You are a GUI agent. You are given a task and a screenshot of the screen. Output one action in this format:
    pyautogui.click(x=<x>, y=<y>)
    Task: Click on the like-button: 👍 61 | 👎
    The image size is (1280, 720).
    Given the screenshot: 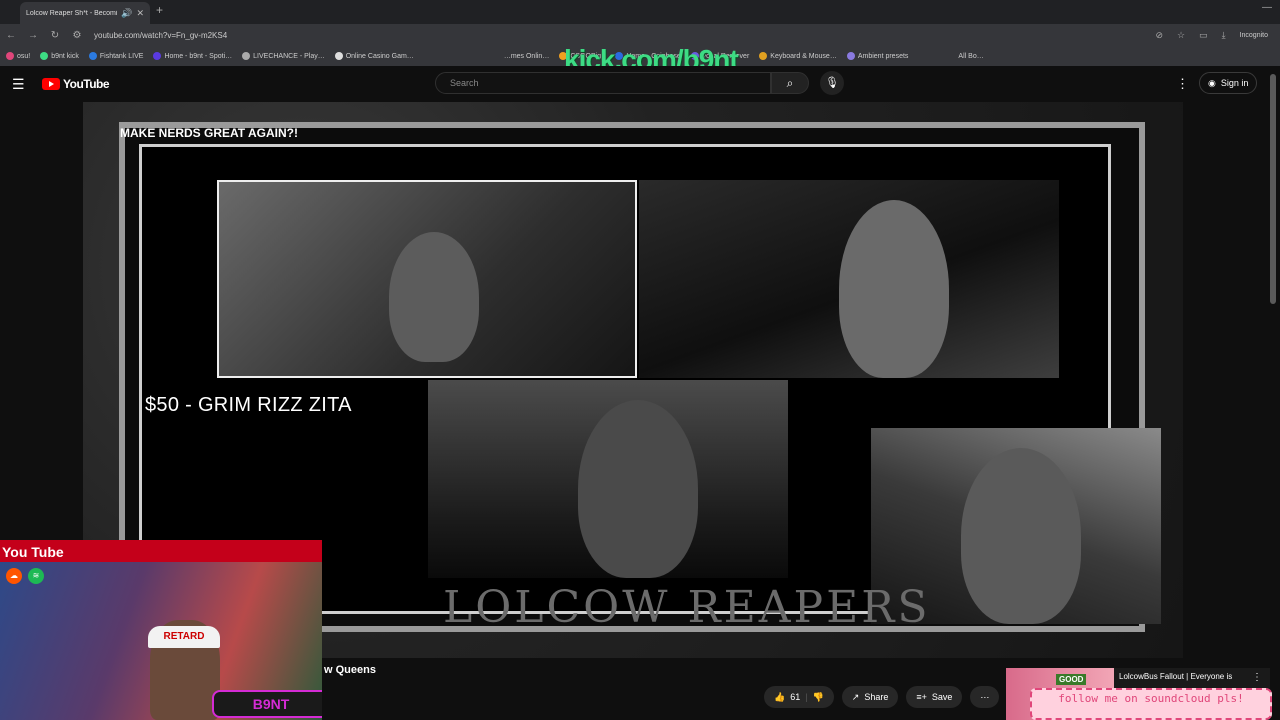 What is the action you would take?
    pyautogui.click(x=799, y=697)
    